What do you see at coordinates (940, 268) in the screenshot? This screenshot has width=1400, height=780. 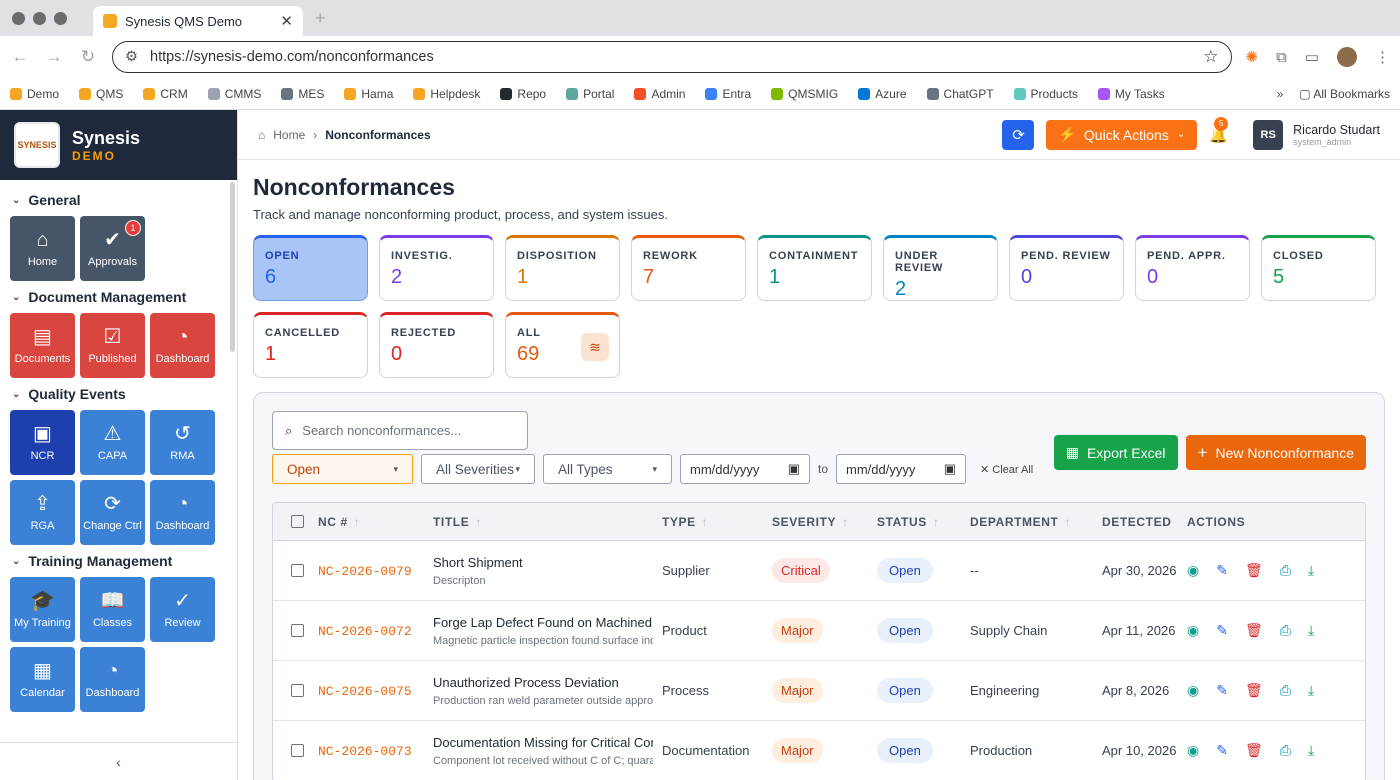 I see `status-card-under-review: UNDER REVIEW 2` at bounding box center [940, 268].